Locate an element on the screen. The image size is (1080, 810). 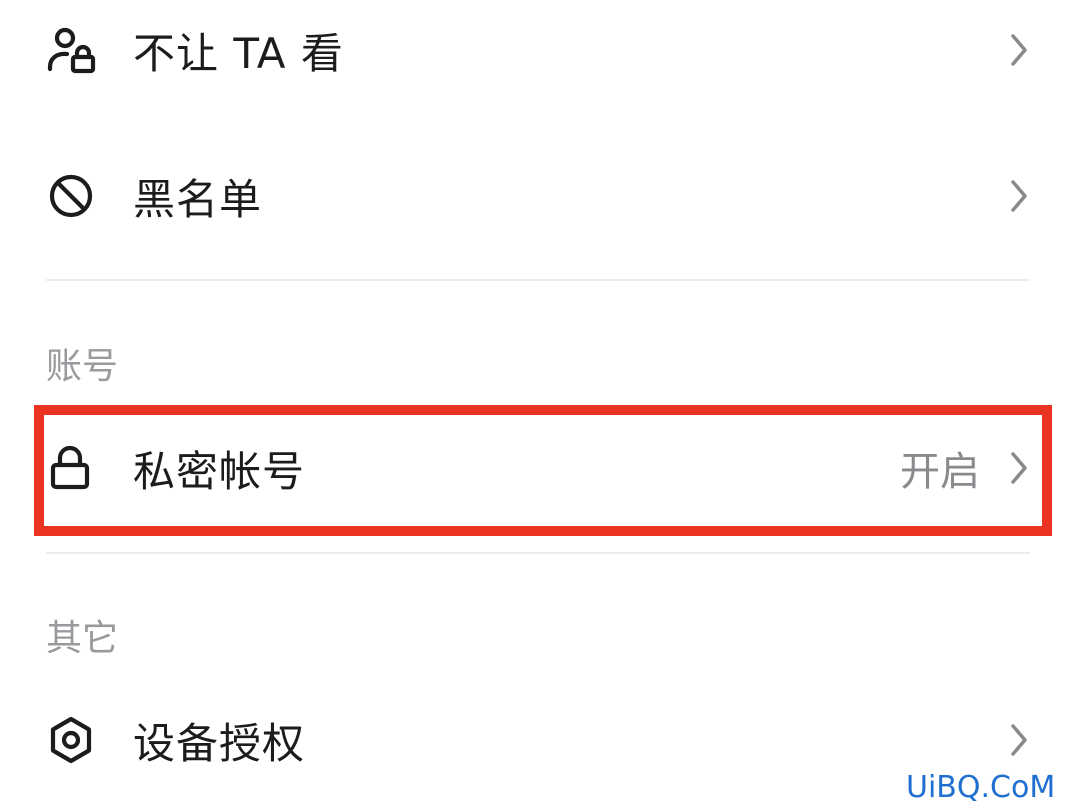
block-icon is located at coordinates (71, 196).